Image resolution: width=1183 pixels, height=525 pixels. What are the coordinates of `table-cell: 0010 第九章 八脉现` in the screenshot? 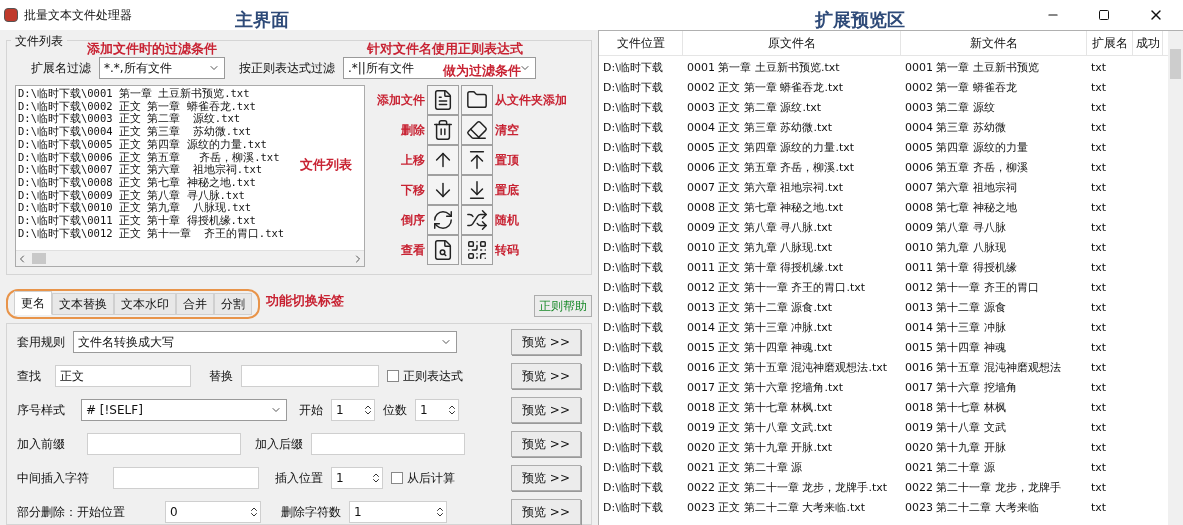 It's located at (955, 247).